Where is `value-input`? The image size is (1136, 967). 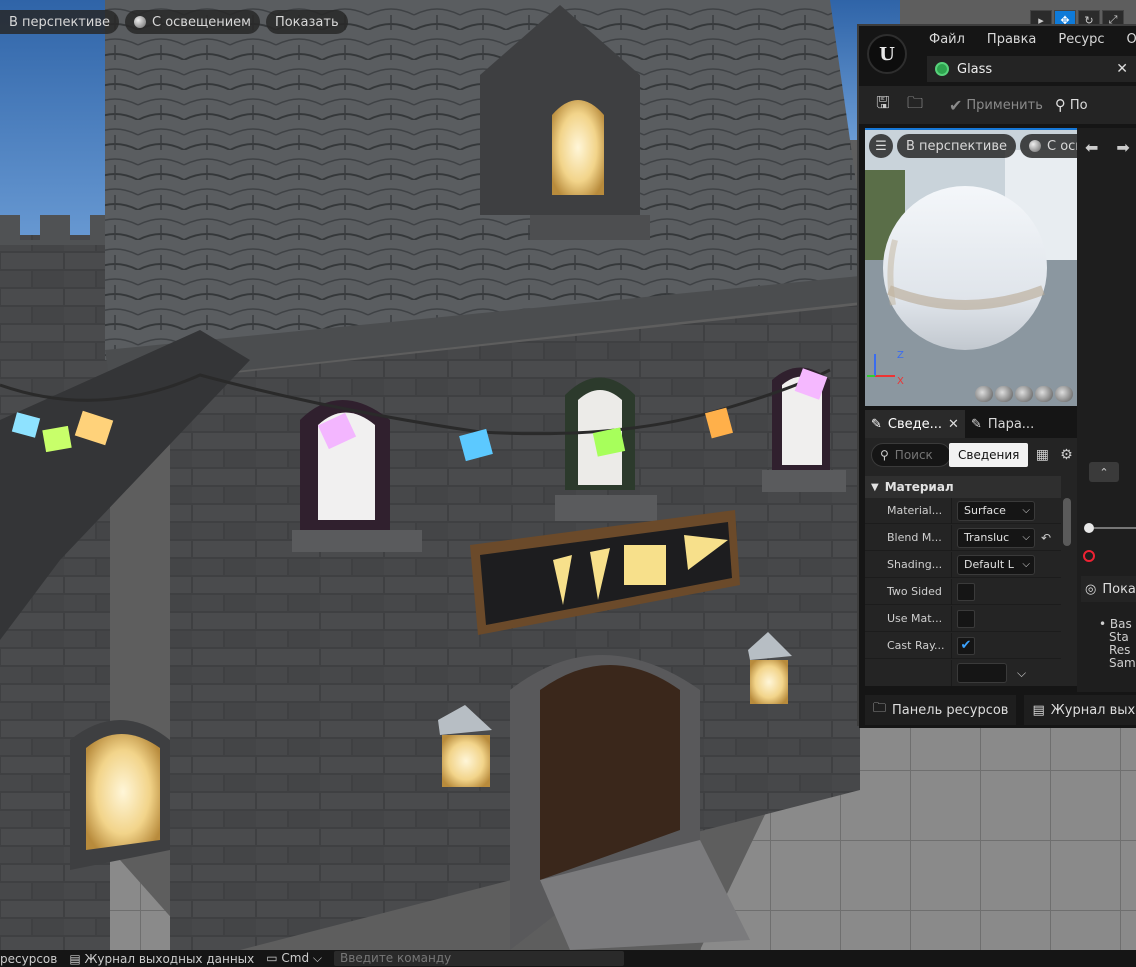
value-input is located at coordinates (982, 673).